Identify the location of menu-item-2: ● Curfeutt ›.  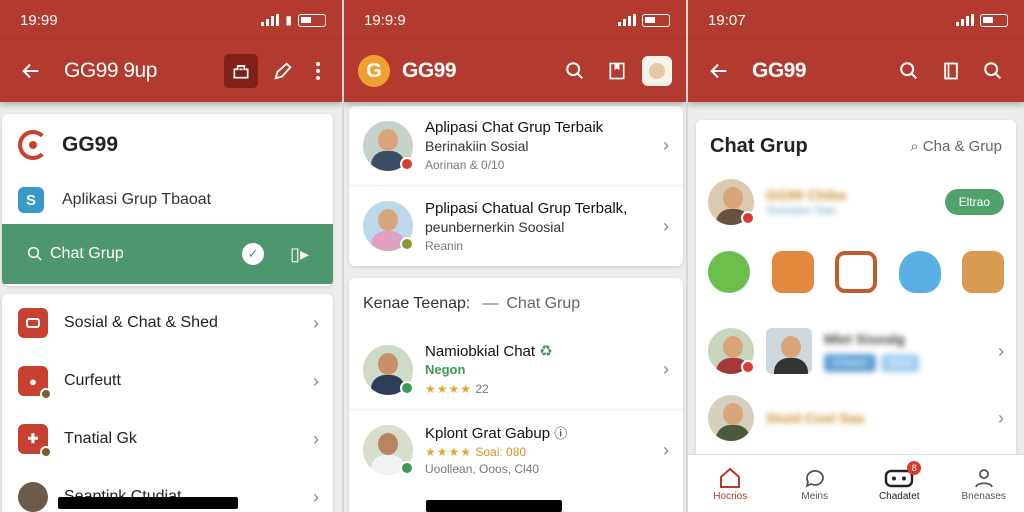
(167, 381).